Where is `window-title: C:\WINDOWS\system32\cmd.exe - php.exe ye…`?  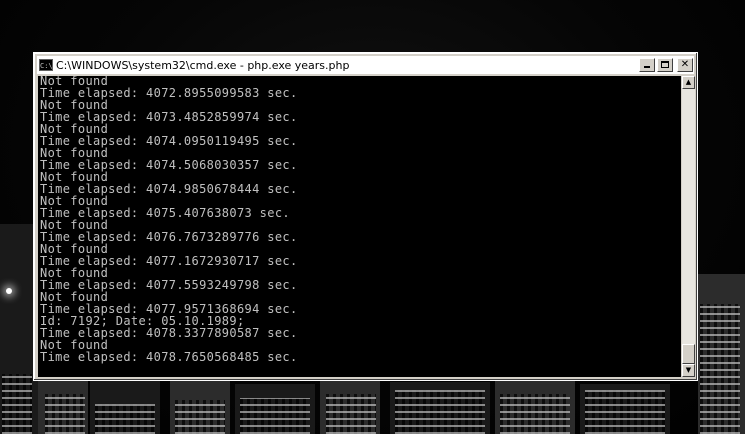 window-title: C:\WINDOWS\system32\cmd.exe - php.exe ye… is located at coordinates (203, 65).